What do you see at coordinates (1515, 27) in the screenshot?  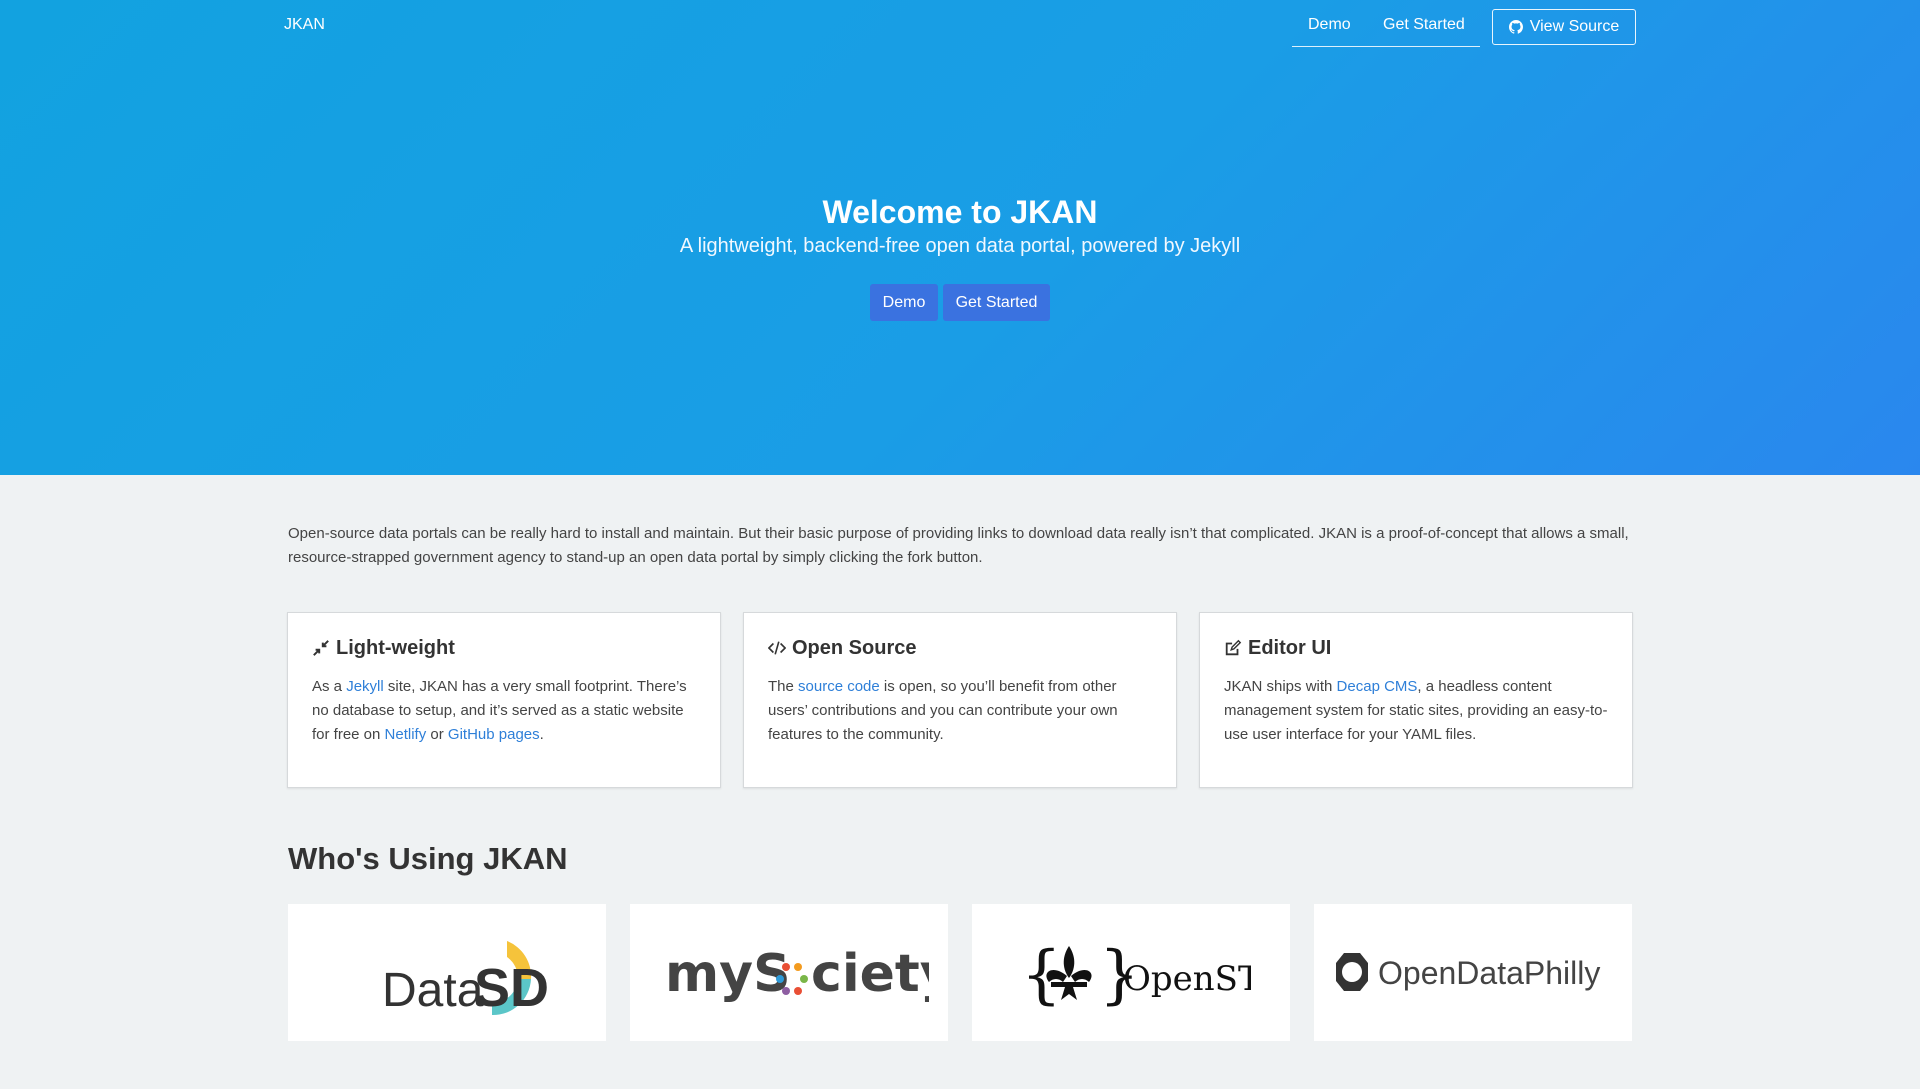 I see `github-icon` at bounding box center [1515, 27].